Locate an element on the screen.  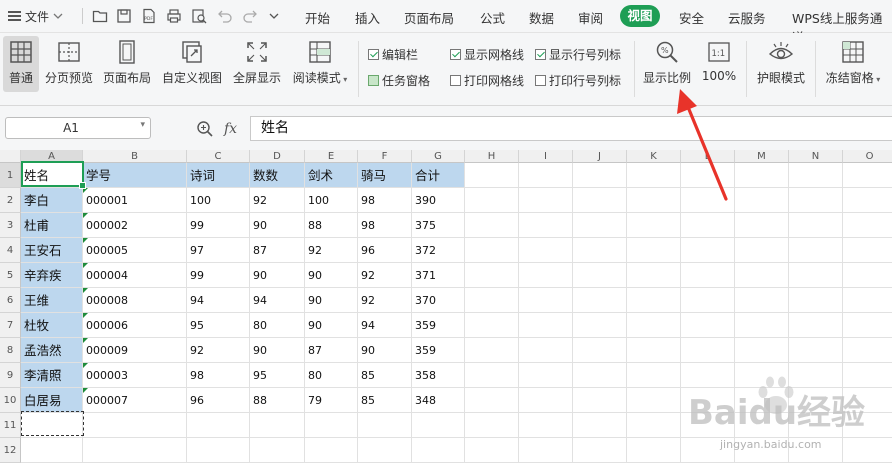
dropdown-icon is located at coordinates (274, 16).